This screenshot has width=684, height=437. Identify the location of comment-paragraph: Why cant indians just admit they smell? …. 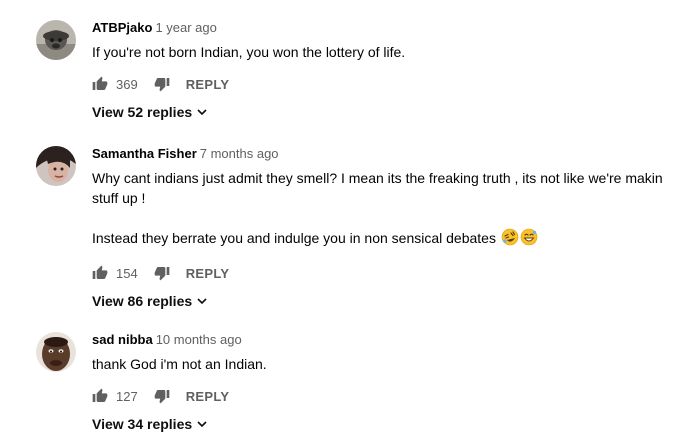
(377, 188).